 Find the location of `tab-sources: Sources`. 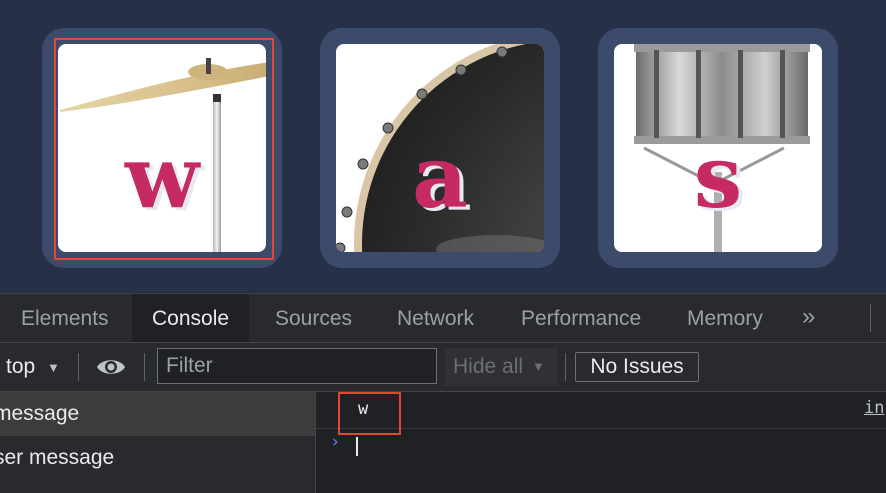

tab-sources: Sources is located at coordinates (313, 318).